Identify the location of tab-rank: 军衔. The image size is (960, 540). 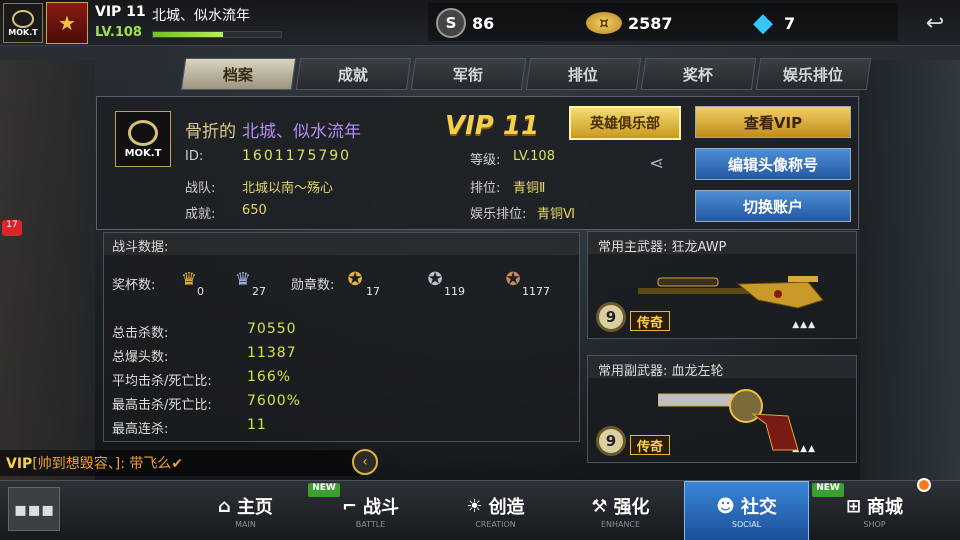
(468, 74).